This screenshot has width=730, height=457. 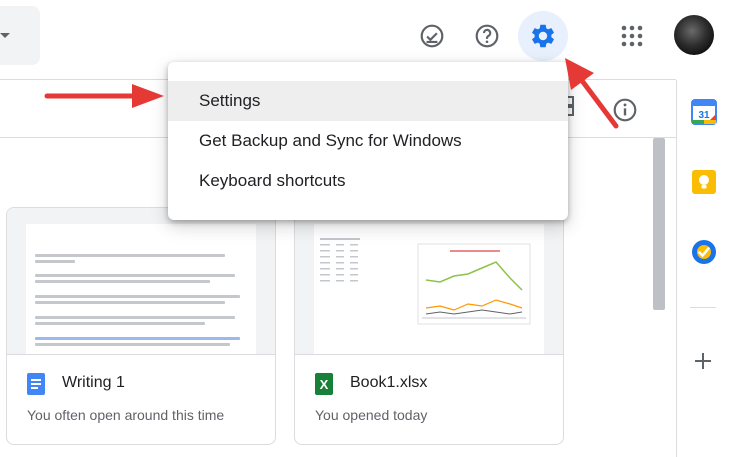 What do you see at coordinates (331, 93) in the screenshot?
I see `annotation-arrows` at bounding box center [331, 93].